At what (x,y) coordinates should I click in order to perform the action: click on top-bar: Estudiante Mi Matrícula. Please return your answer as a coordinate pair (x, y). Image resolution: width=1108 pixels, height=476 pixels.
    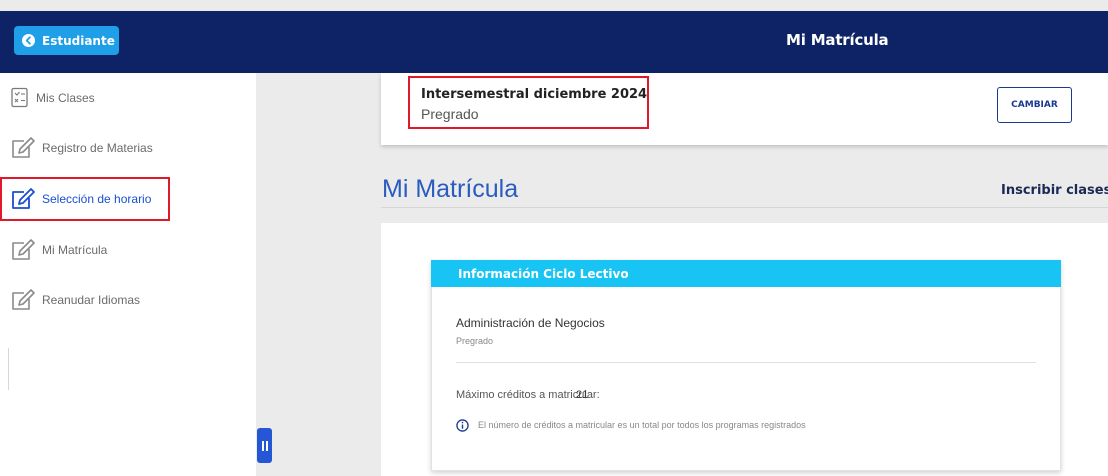
    Looking at the image, I should click on (554, 42).